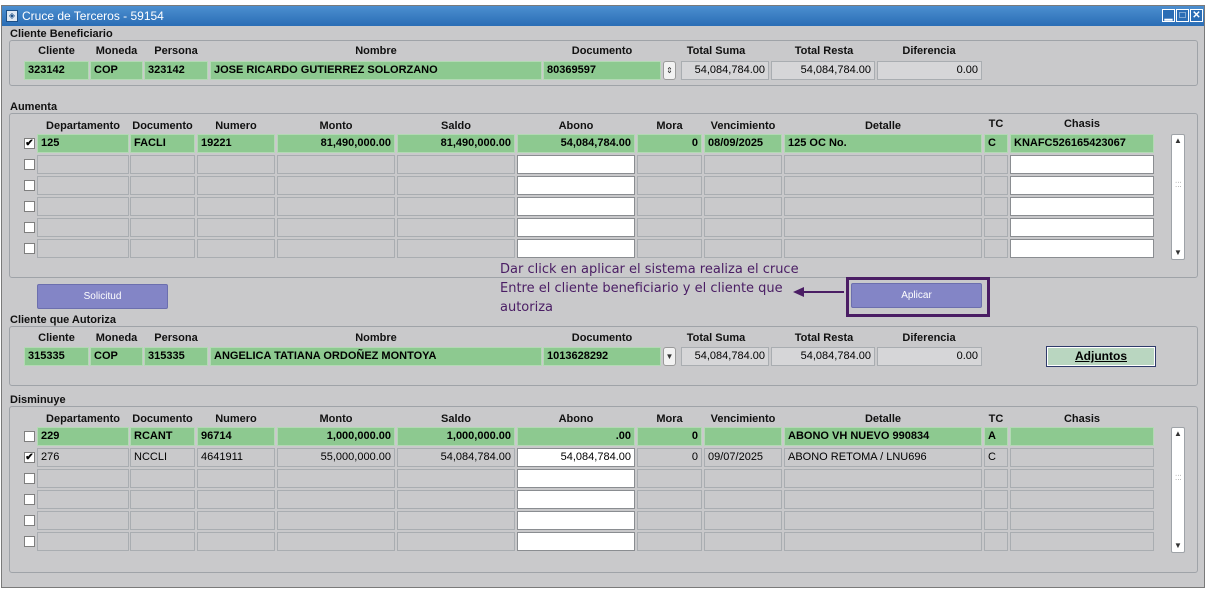 This screenshot has width=1220, height=597. What do you see at coordinates (83, 436) in the screenshot?
I see `dis-departamento: 229` at bounding box center [83, 436].